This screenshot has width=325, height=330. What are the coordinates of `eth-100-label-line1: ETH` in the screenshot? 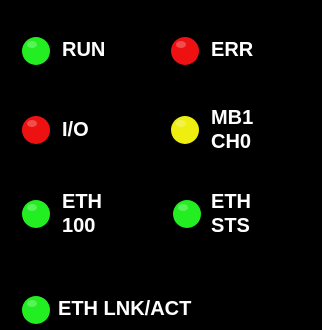 It's located at (82, 202).